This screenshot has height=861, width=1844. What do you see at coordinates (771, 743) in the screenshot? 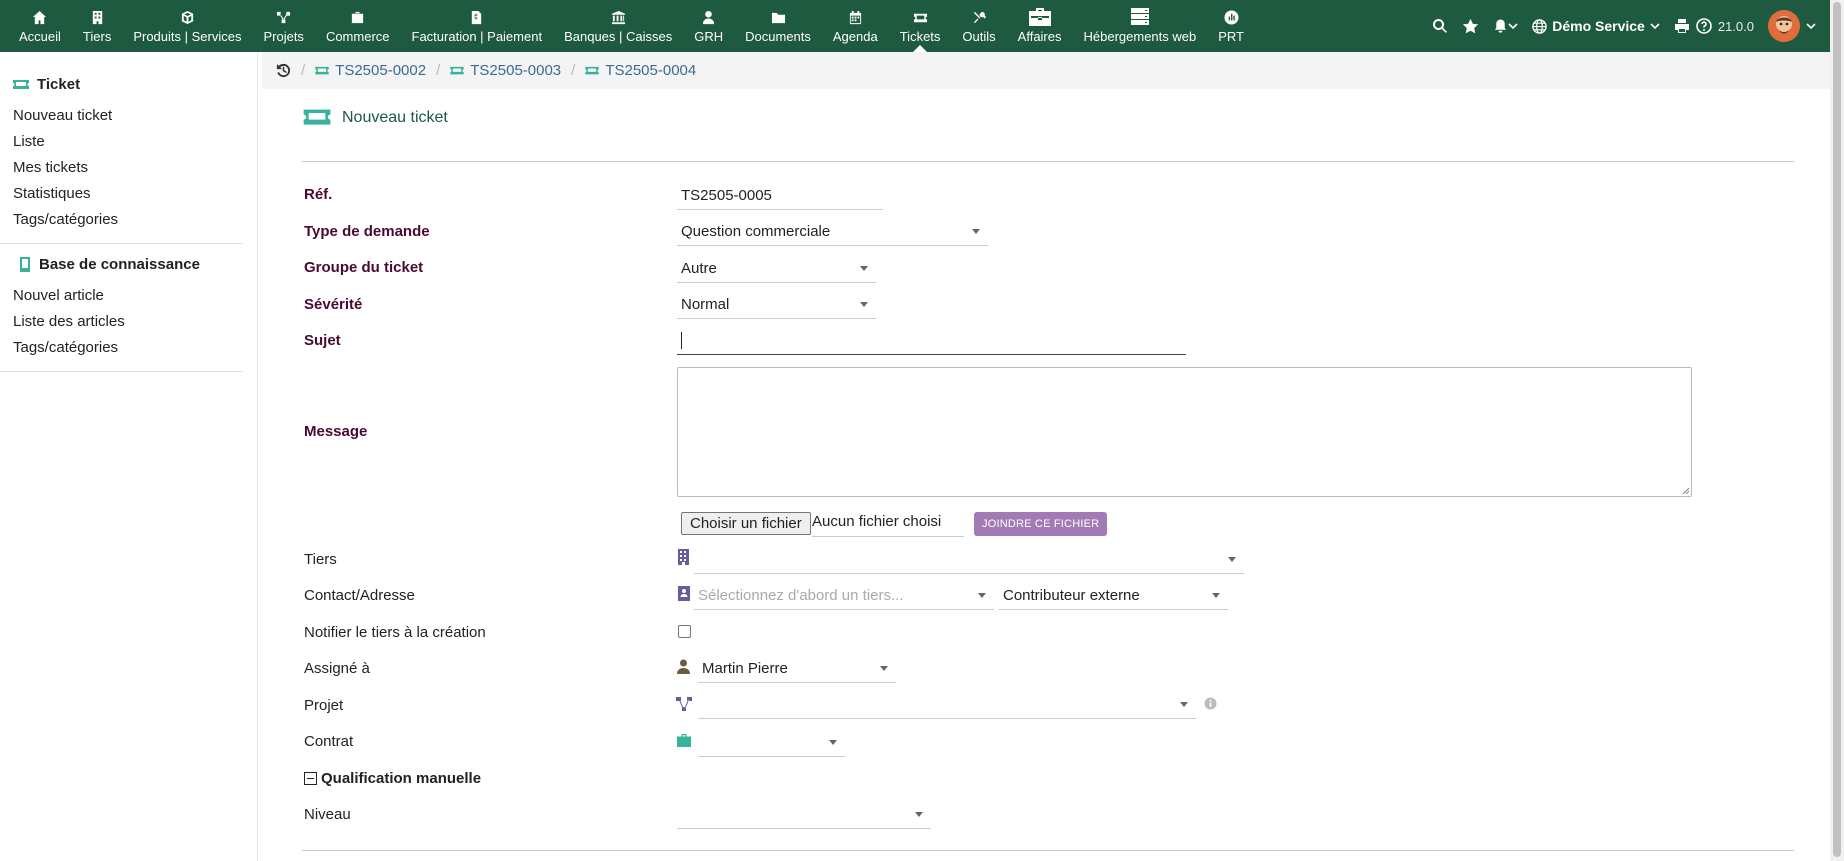
I see `contract-select` at bounding box center [771, 743].